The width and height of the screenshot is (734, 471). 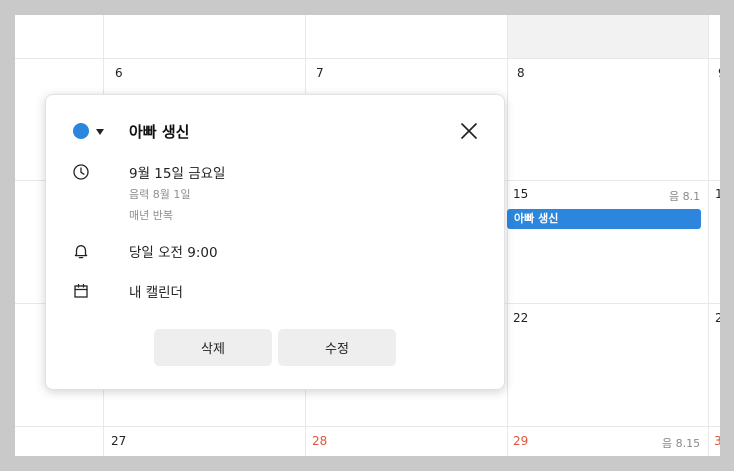 I want to click on day-number: 30, so click(x=717, y=441).